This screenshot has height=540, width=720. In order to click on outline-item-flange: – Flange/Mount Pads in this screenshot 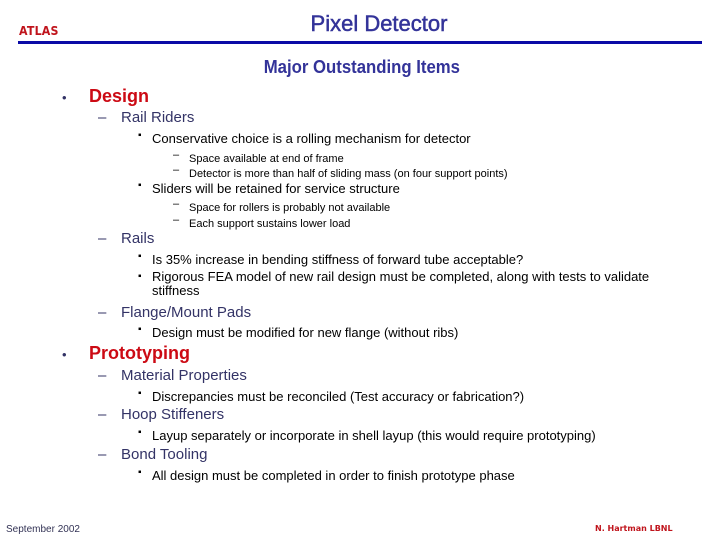, I will do `click(175, 313)`.